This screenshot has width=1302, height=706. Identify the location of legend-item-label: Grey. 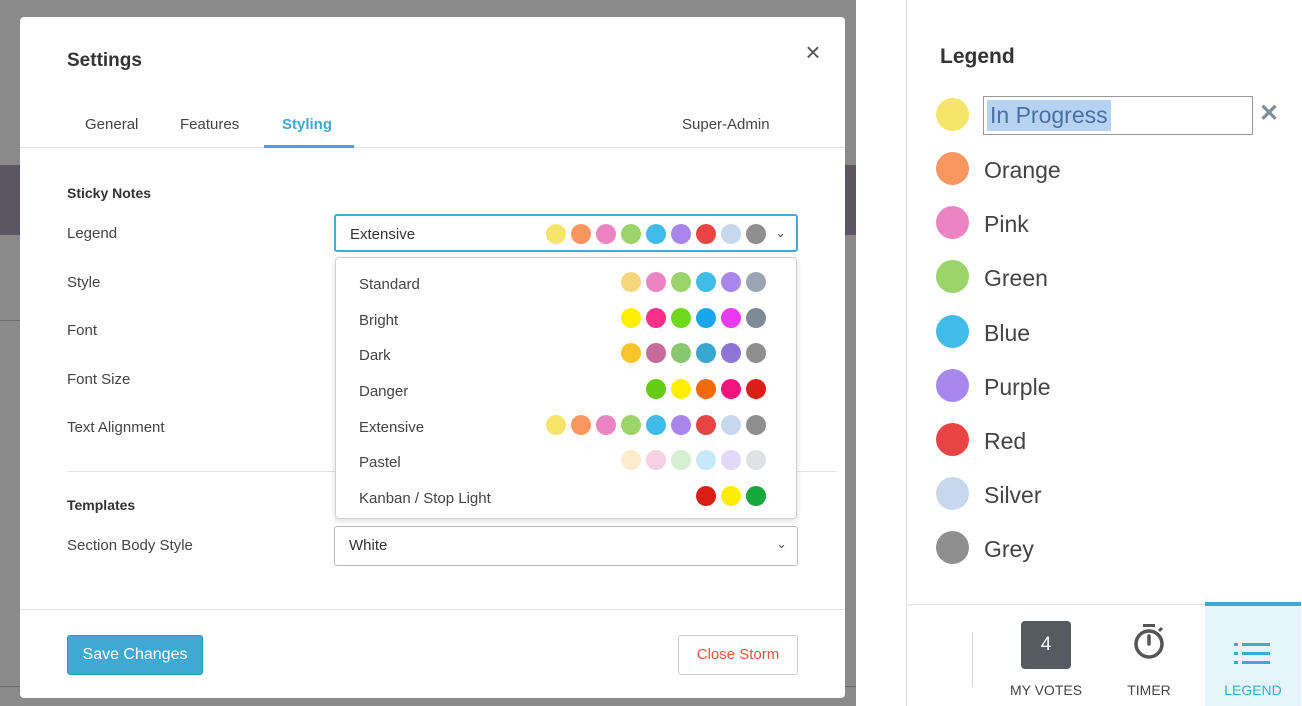
(1009, 549).